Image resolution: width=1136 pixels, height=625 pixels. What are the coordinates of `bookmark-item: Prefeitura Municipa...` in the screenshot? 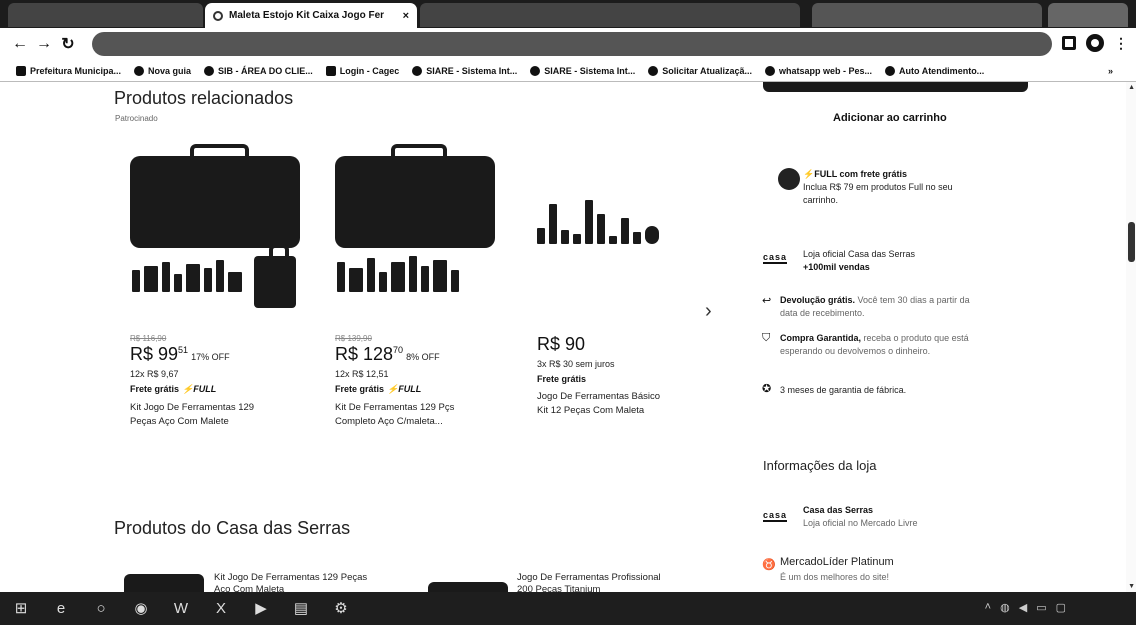 It's located at (68, 70).